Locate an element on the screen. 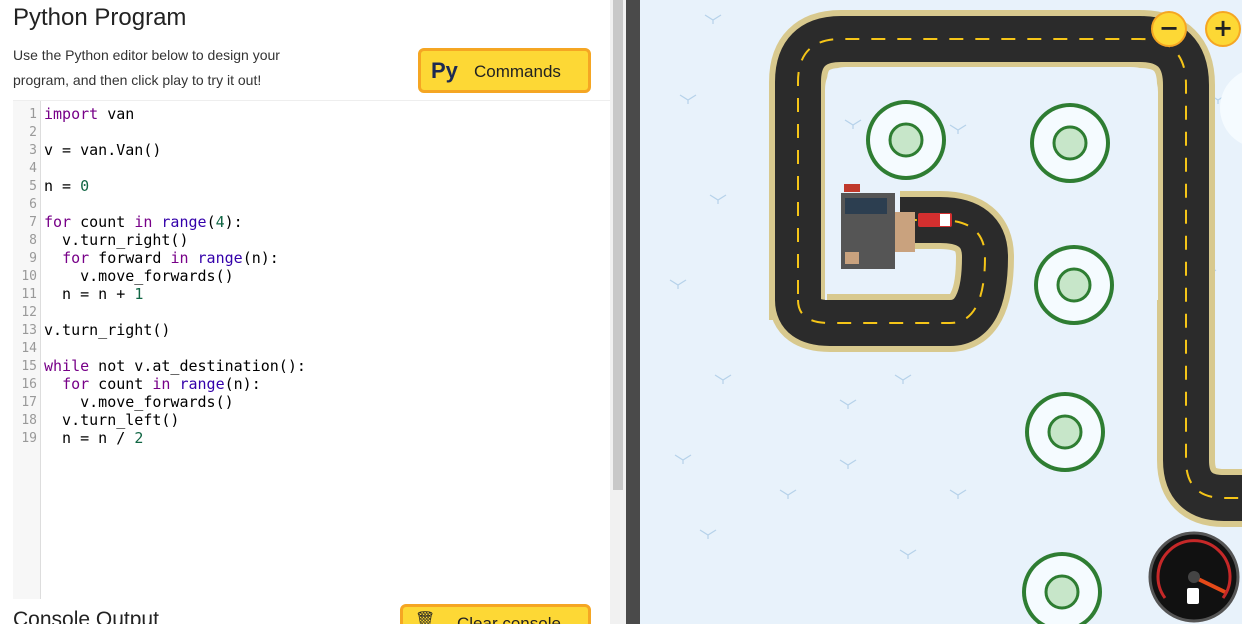  code-line: for forward in range(n): is located at coordinates (161, 258).